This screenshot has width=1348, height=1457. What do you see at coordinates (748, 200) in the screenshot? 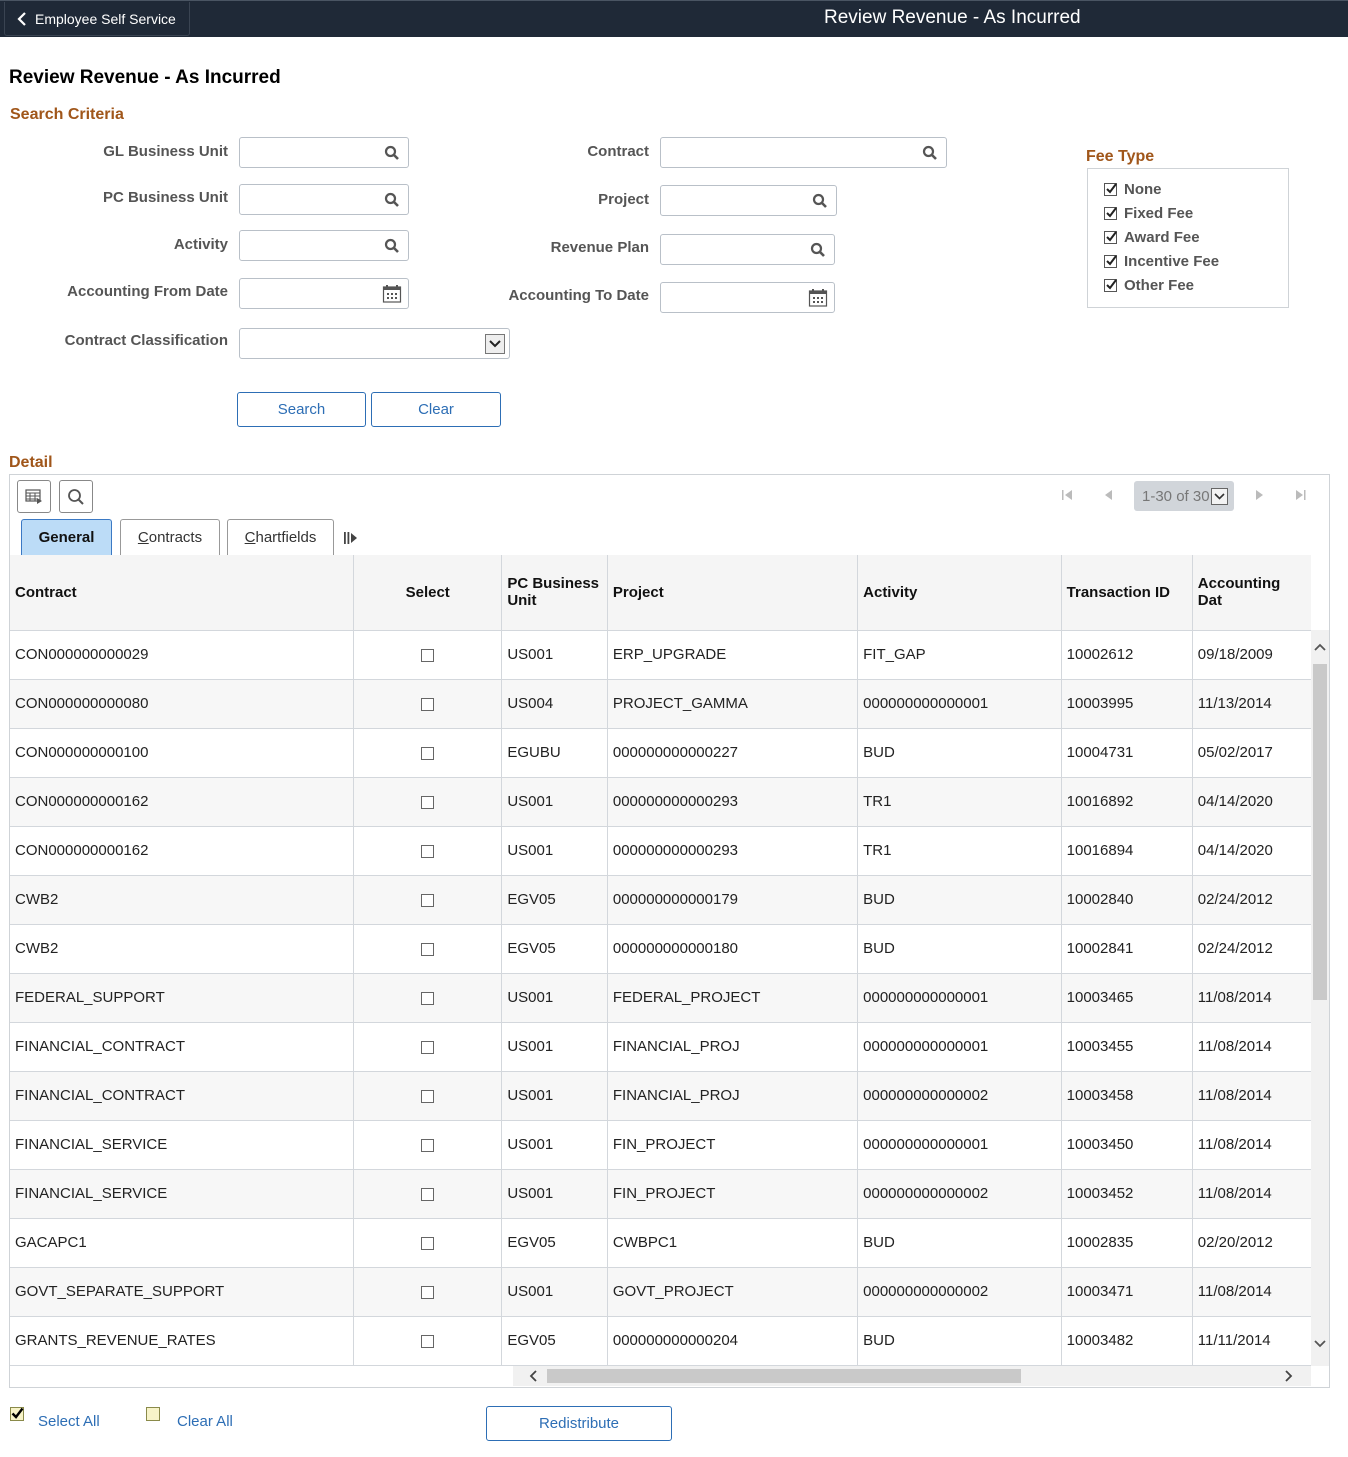
I see `project-input` at bounding box center [748, 200].